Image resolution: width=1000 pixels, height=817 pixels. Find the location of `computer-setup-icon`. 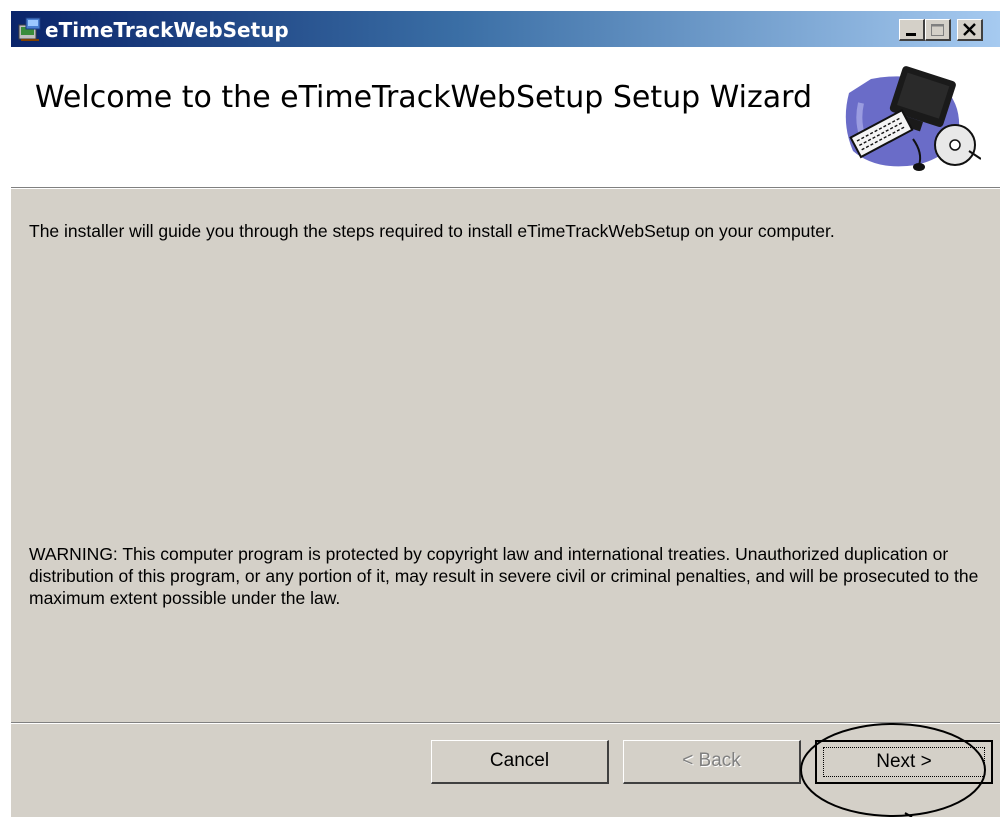

computer-setup-icon is located at coordinates (906, 117).